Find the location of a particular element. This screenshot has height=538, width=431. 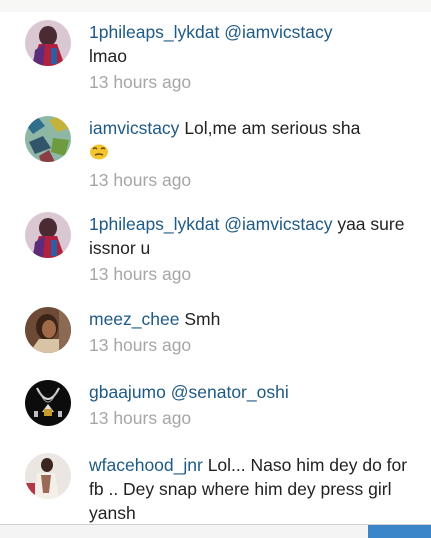

bottom-action-tab is located at coordinates (399, 531).